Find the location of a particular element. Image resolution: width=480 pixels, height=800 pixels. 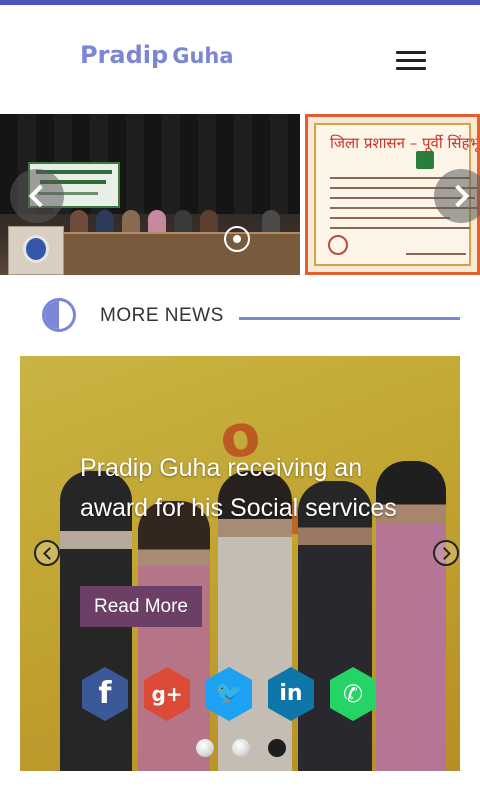

hamburger-menu-icon is located at coordinates (411, 52).